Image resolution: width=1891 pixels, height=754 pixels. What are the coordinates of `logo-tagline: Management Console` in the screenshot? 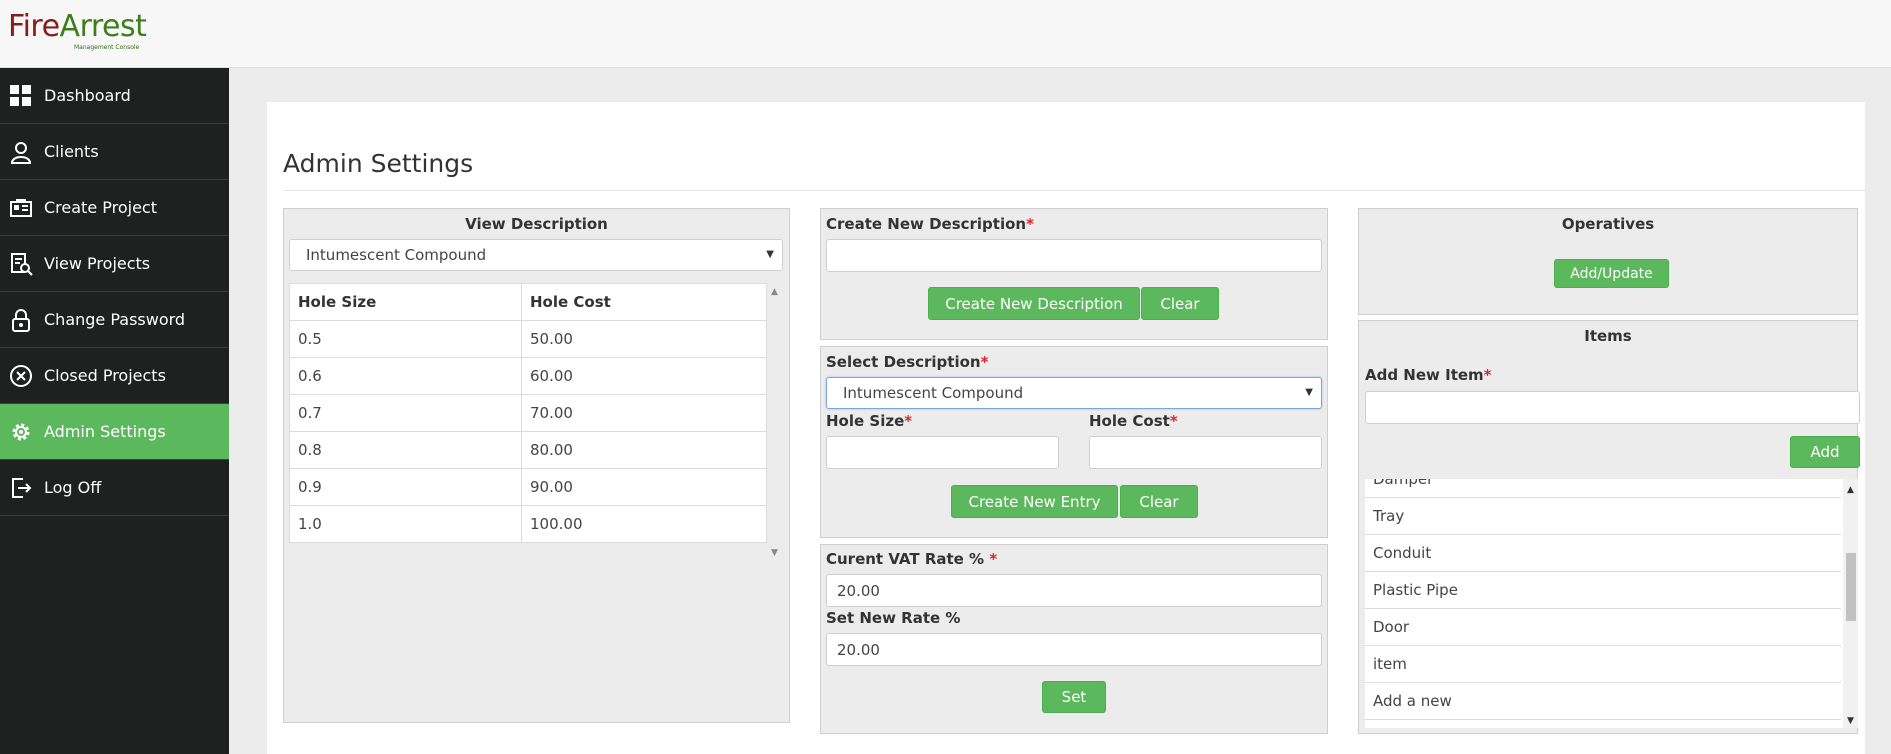 It's located at (107, 47).